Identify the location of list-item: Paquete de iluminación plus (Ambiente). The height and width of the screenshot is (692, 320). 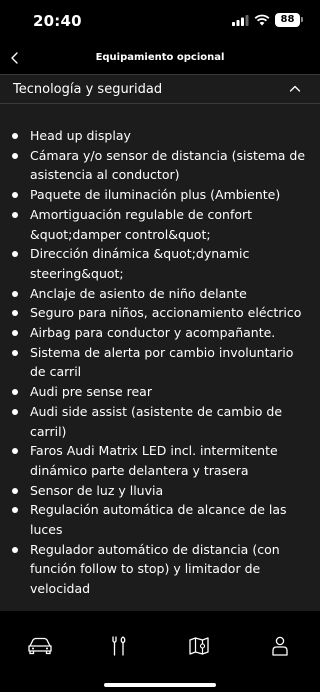
(160, 195).